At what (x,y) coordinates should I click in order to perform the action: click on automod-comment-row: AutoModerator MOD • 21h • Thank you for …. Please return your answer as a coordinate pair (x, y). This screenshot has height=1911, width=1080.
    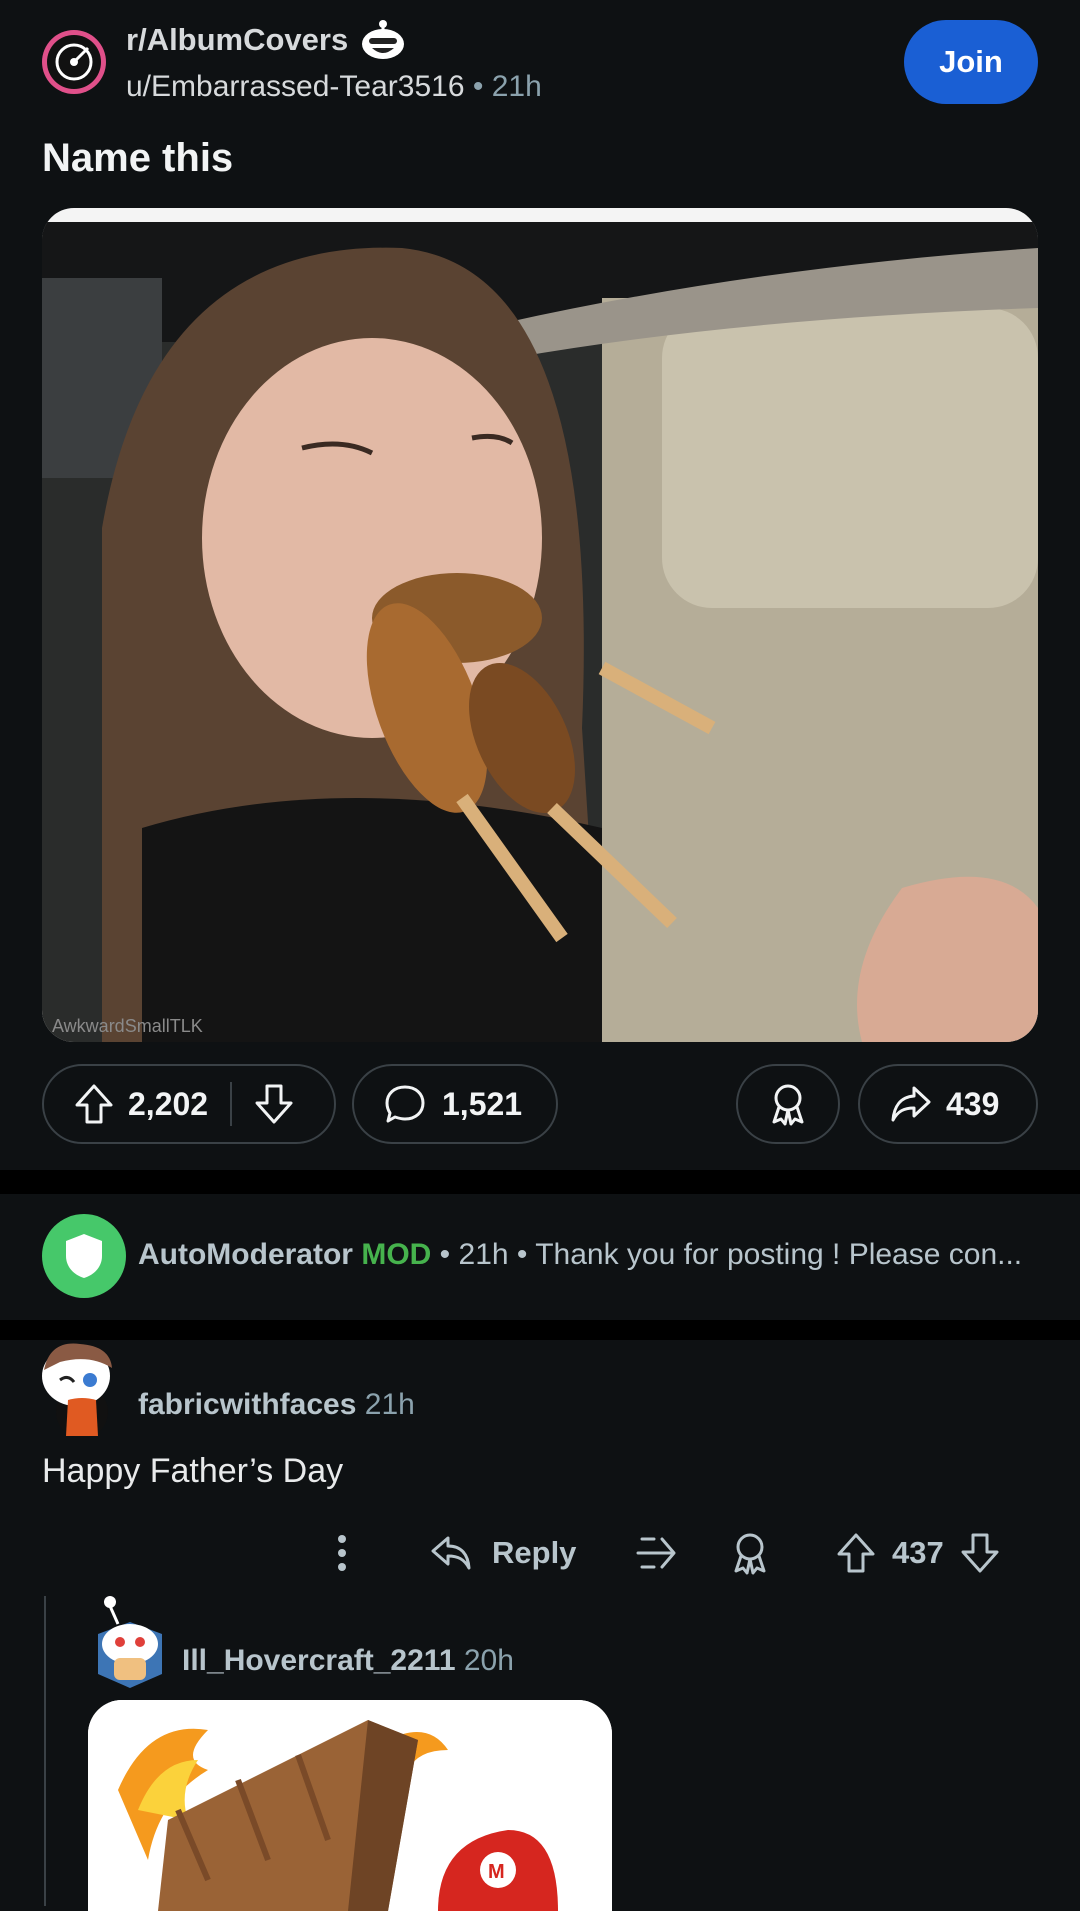
    Looking at the image, I should click on (588, 1255).